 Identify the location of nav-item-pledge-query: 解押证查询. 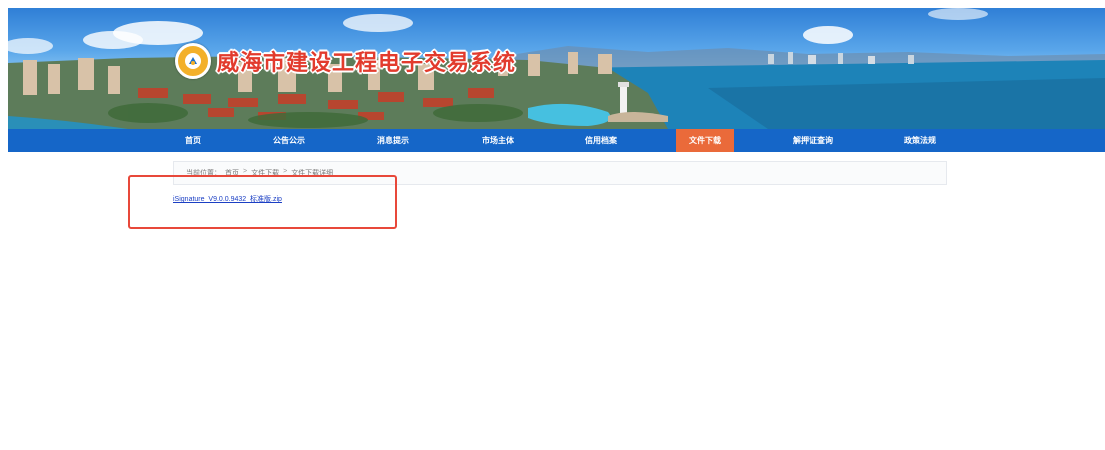
(813, 140).